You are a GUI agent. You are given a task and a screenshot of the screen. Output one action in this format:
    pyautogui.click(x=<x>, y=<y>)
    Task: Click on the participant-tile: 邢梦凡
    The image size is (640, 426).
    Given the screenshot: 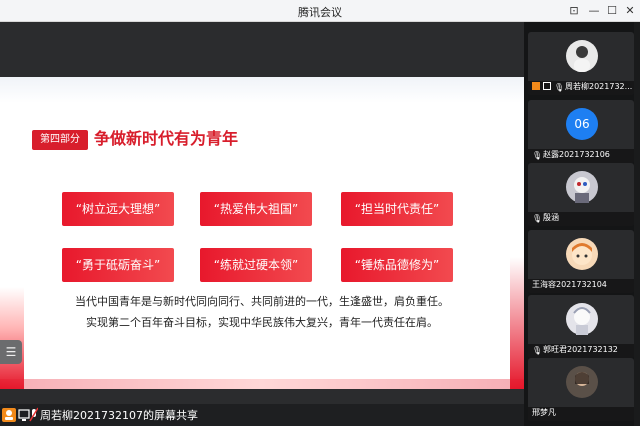 What is the action you would take?
    pyautogui.click(x=581, y=389)
    